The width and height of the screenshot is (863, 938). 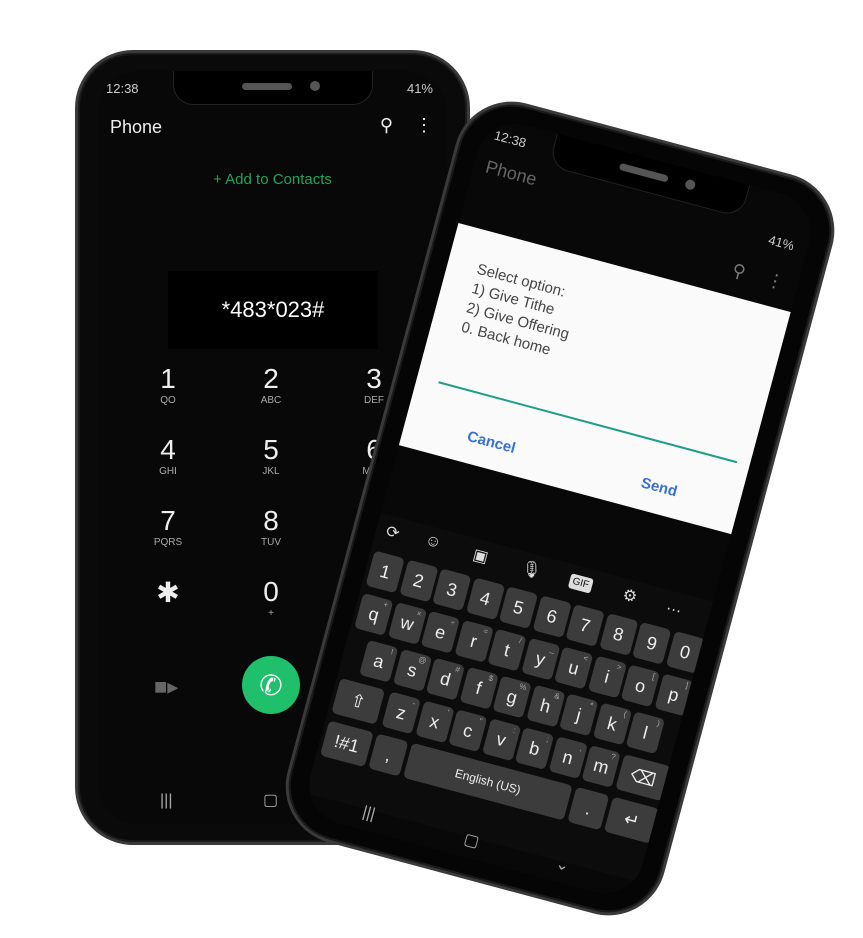 I want to click on key-label: u, so click(x=574, y=667).